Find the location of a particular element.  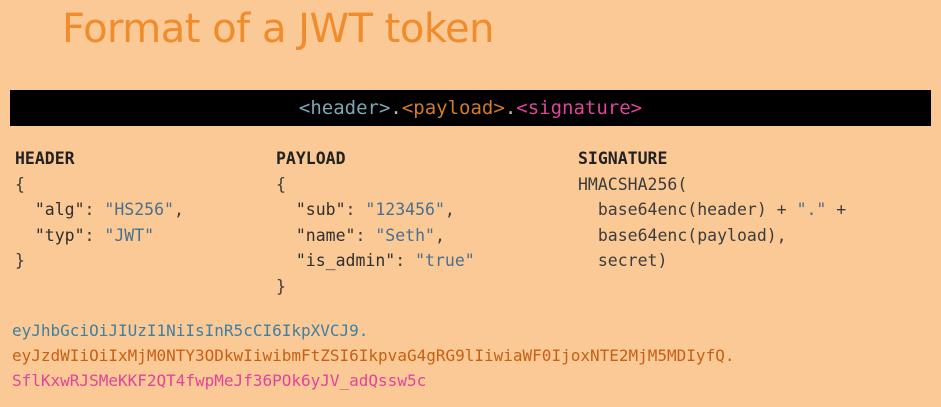

header-column: HEADER { "alg": "HS256", "typ": "JWT" } is located at coordinates (99, 209).